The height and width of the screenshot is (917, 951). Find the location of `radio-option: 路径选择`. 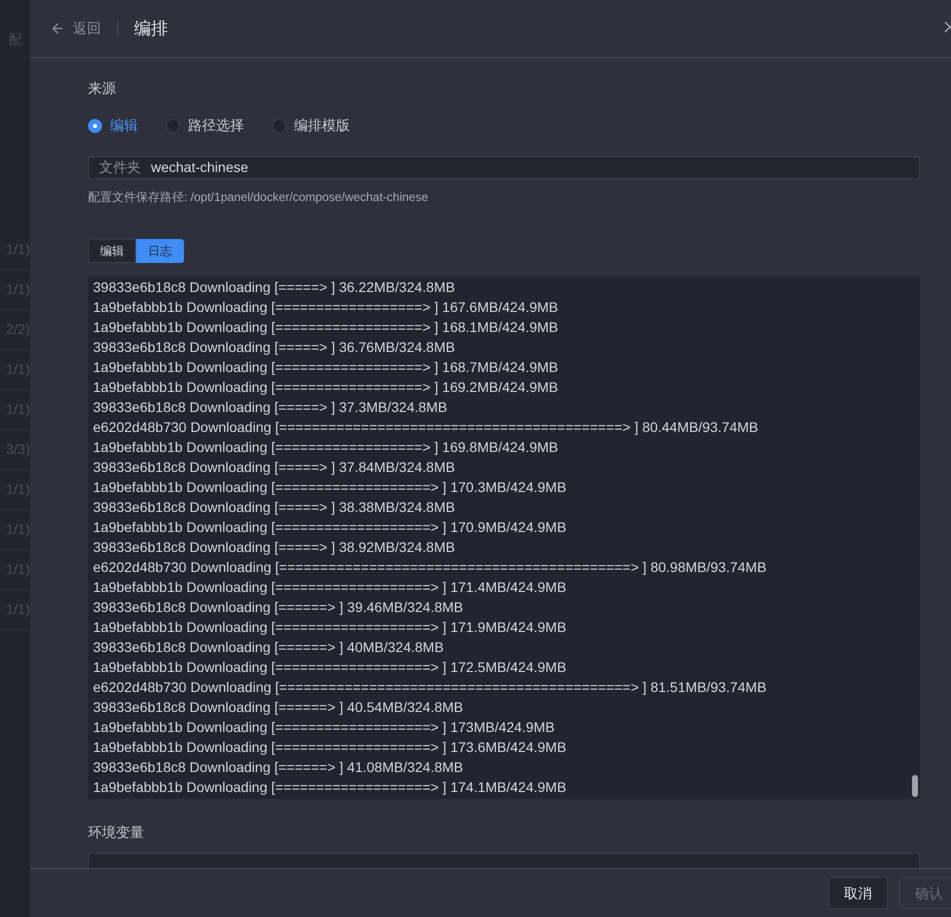

radio-option: 路径选择 is located at coordinates (205, 125).